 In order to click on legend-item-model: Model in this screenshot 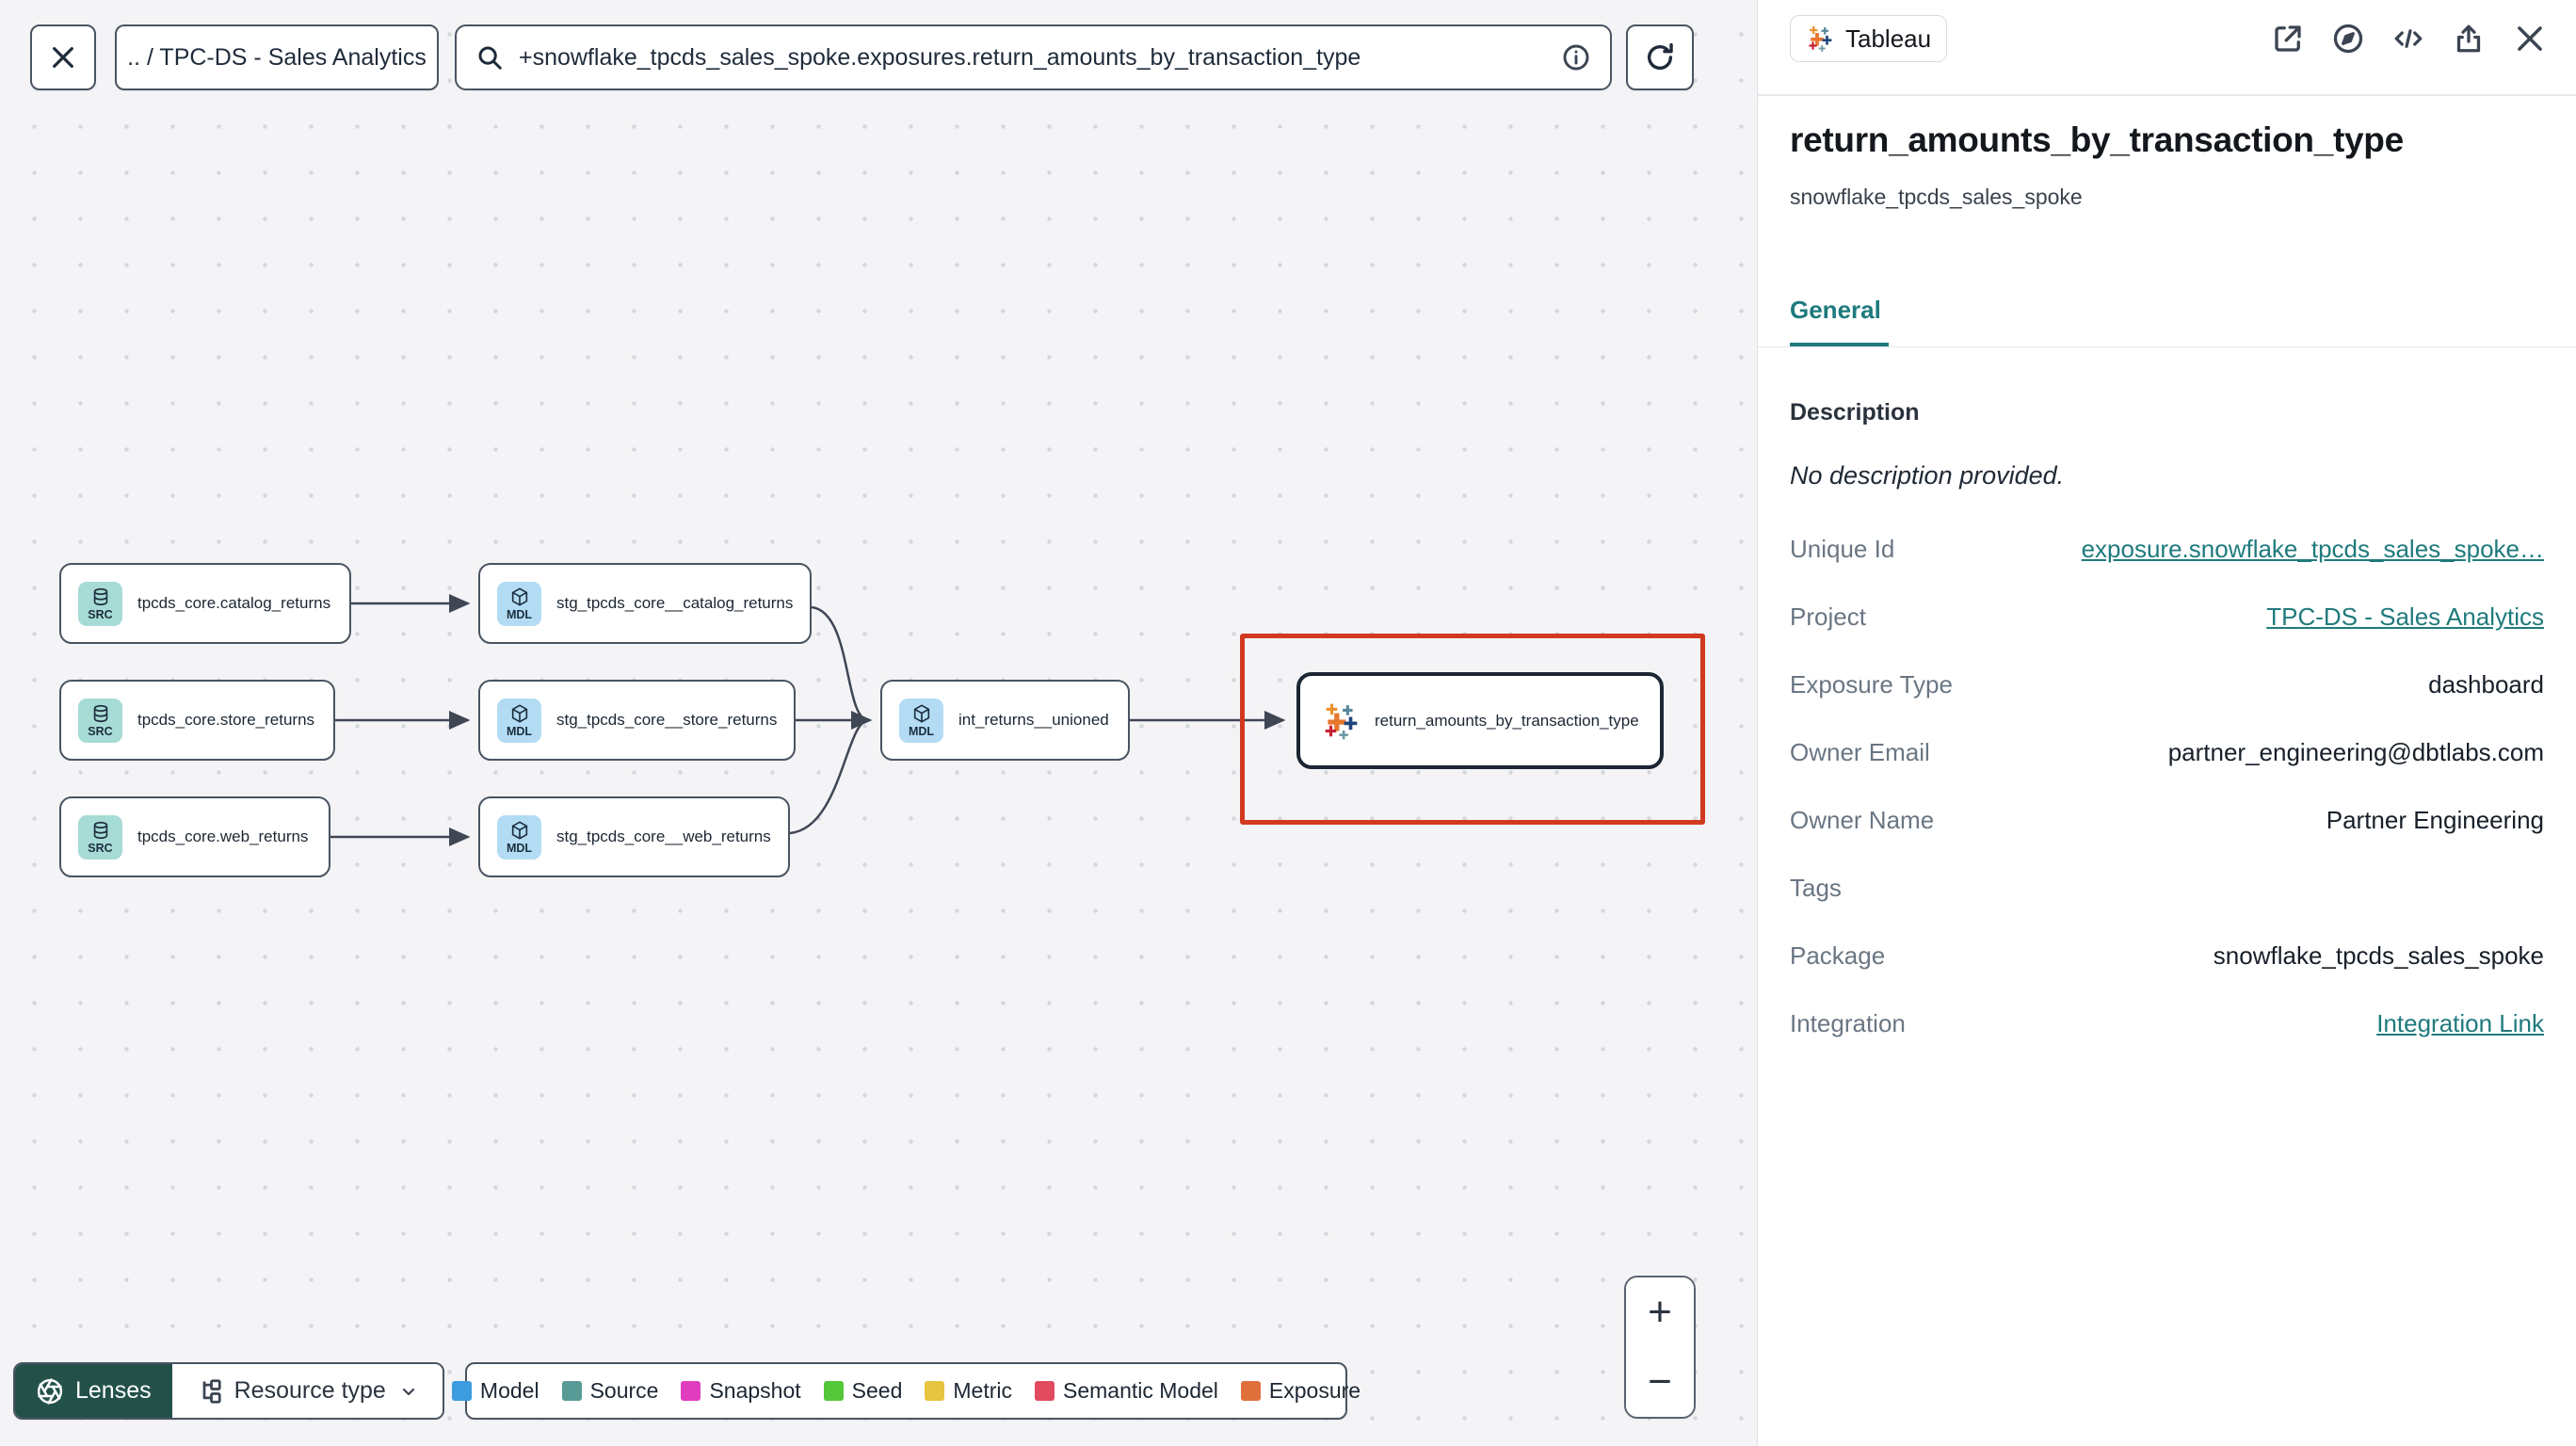, I will do `click(495, 1391)`.